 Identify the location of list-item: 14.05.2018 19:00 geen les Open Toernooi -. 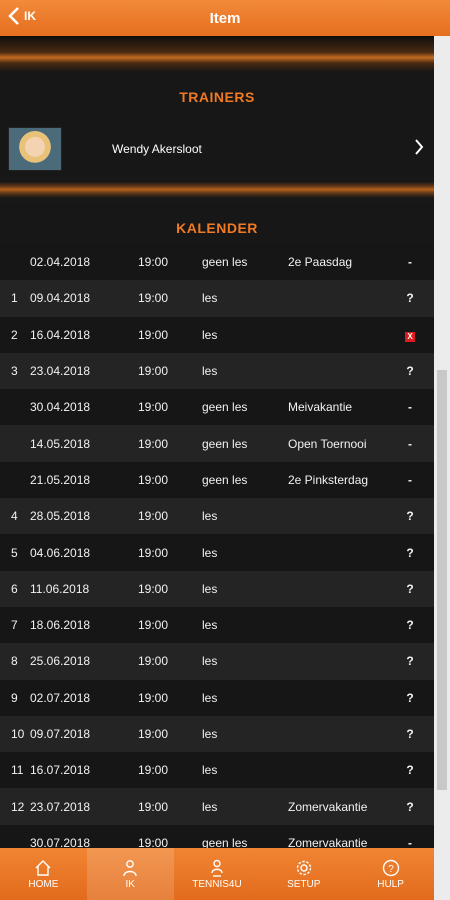
(217, 443).